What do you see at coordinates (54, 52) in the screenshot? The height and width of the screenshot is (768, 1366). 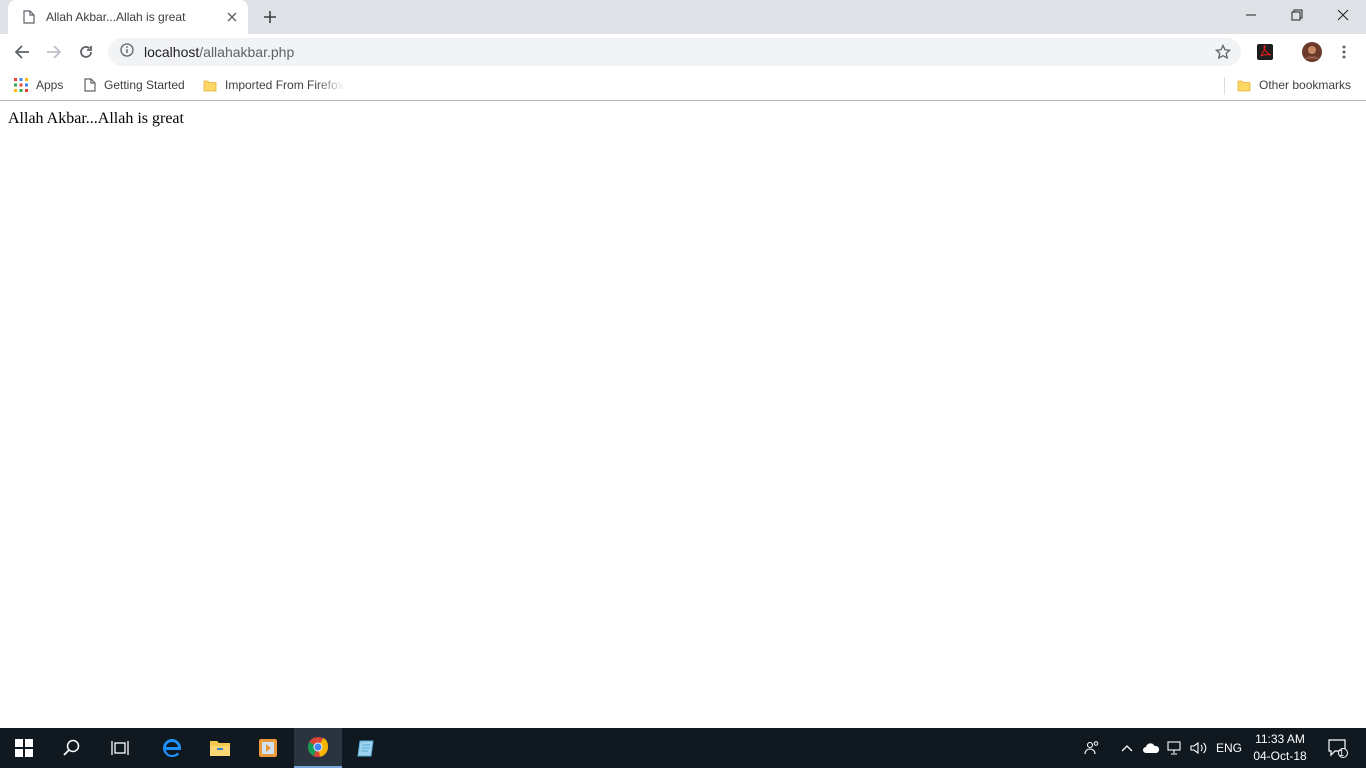 I see `forward-icon` at bounding box center [54, 52].